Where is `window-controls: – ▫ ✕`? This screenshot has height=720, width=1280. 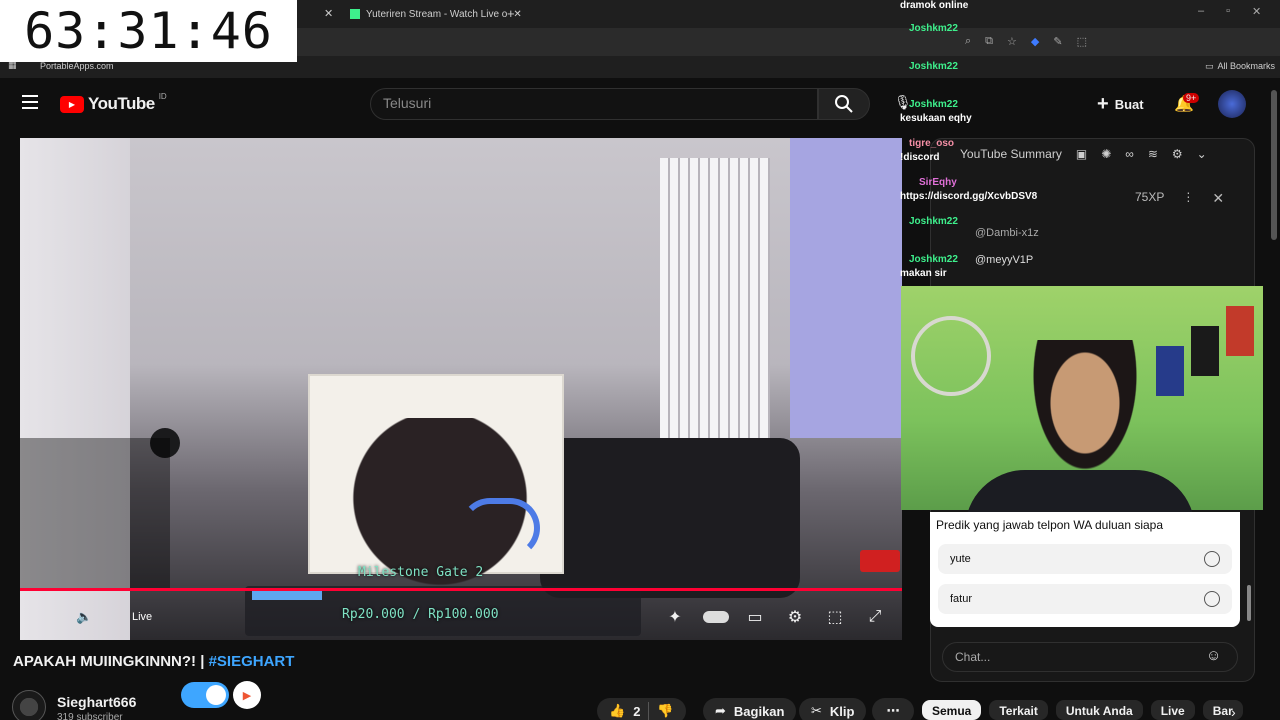 window-controls: – ▫ ✕ is located at coordinates (1229, 11).